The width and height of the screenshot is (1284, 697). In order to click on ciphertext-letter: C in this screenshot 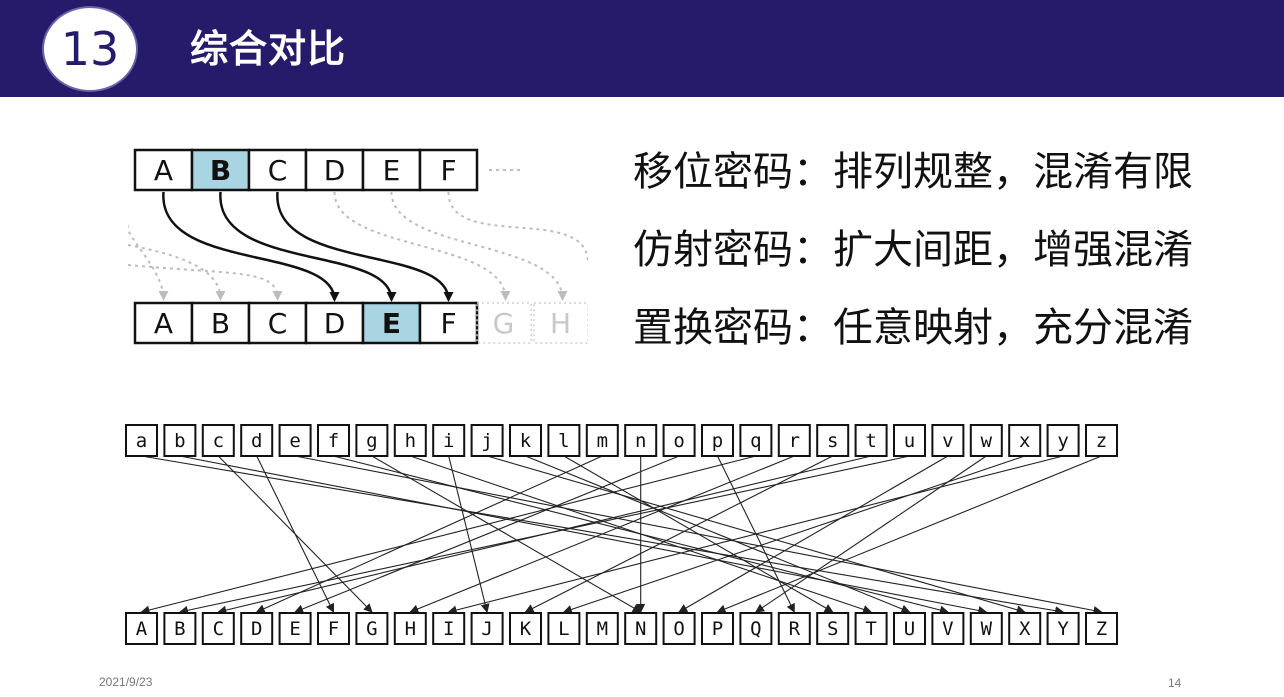, I will do `click(218, 629)`.